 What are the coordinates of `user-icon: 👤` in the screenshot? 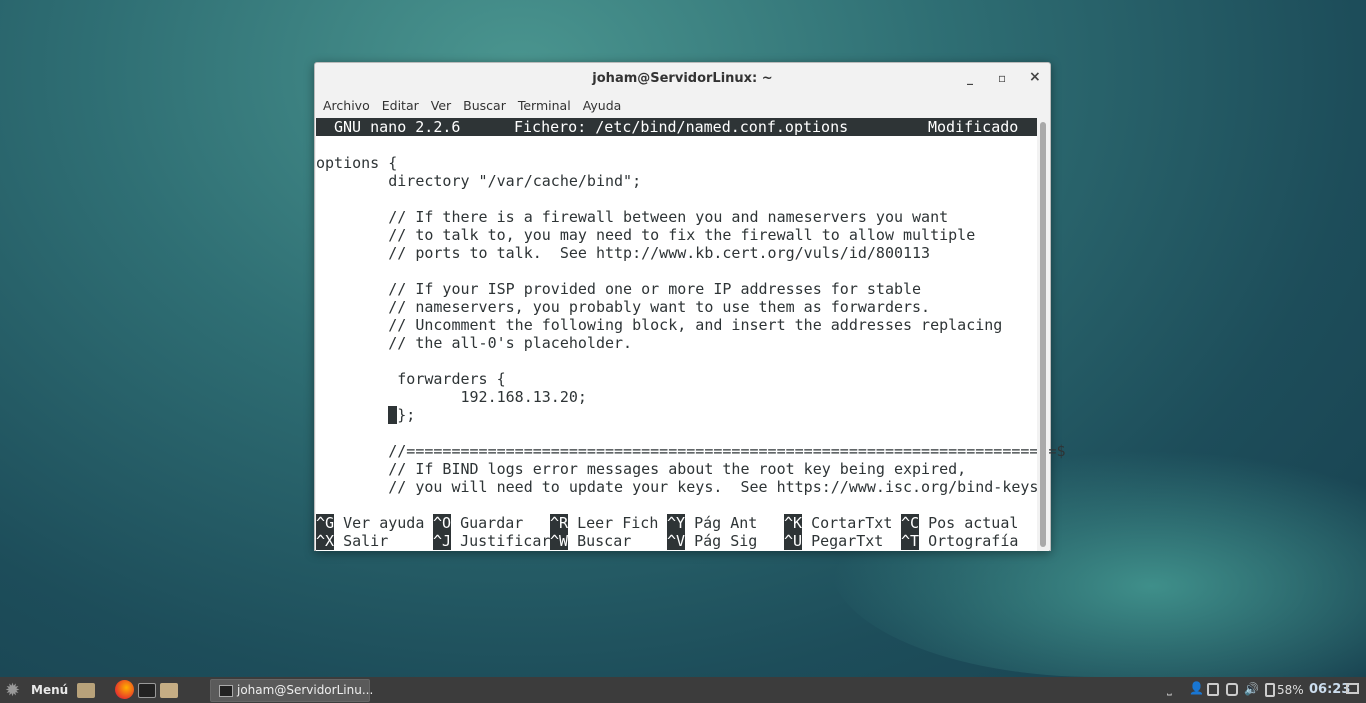 It's located at (1196, 688).